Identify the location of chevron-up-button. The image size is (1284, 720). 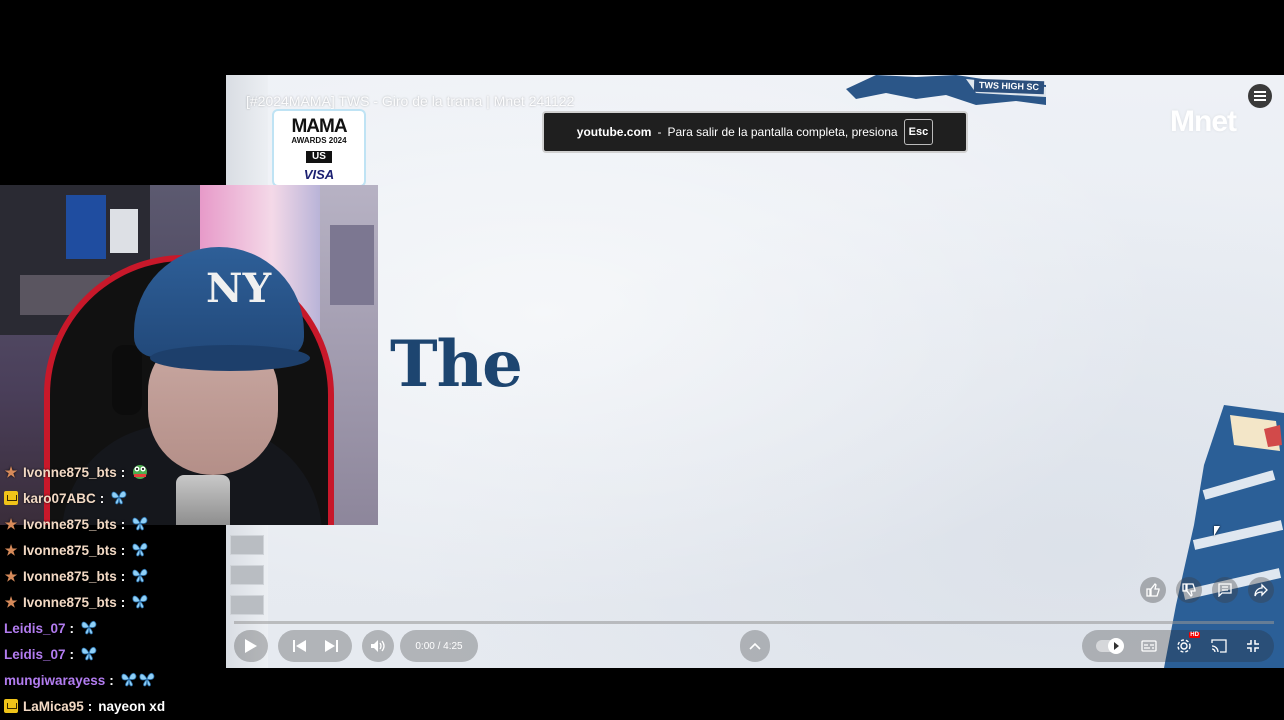
(755, 646).